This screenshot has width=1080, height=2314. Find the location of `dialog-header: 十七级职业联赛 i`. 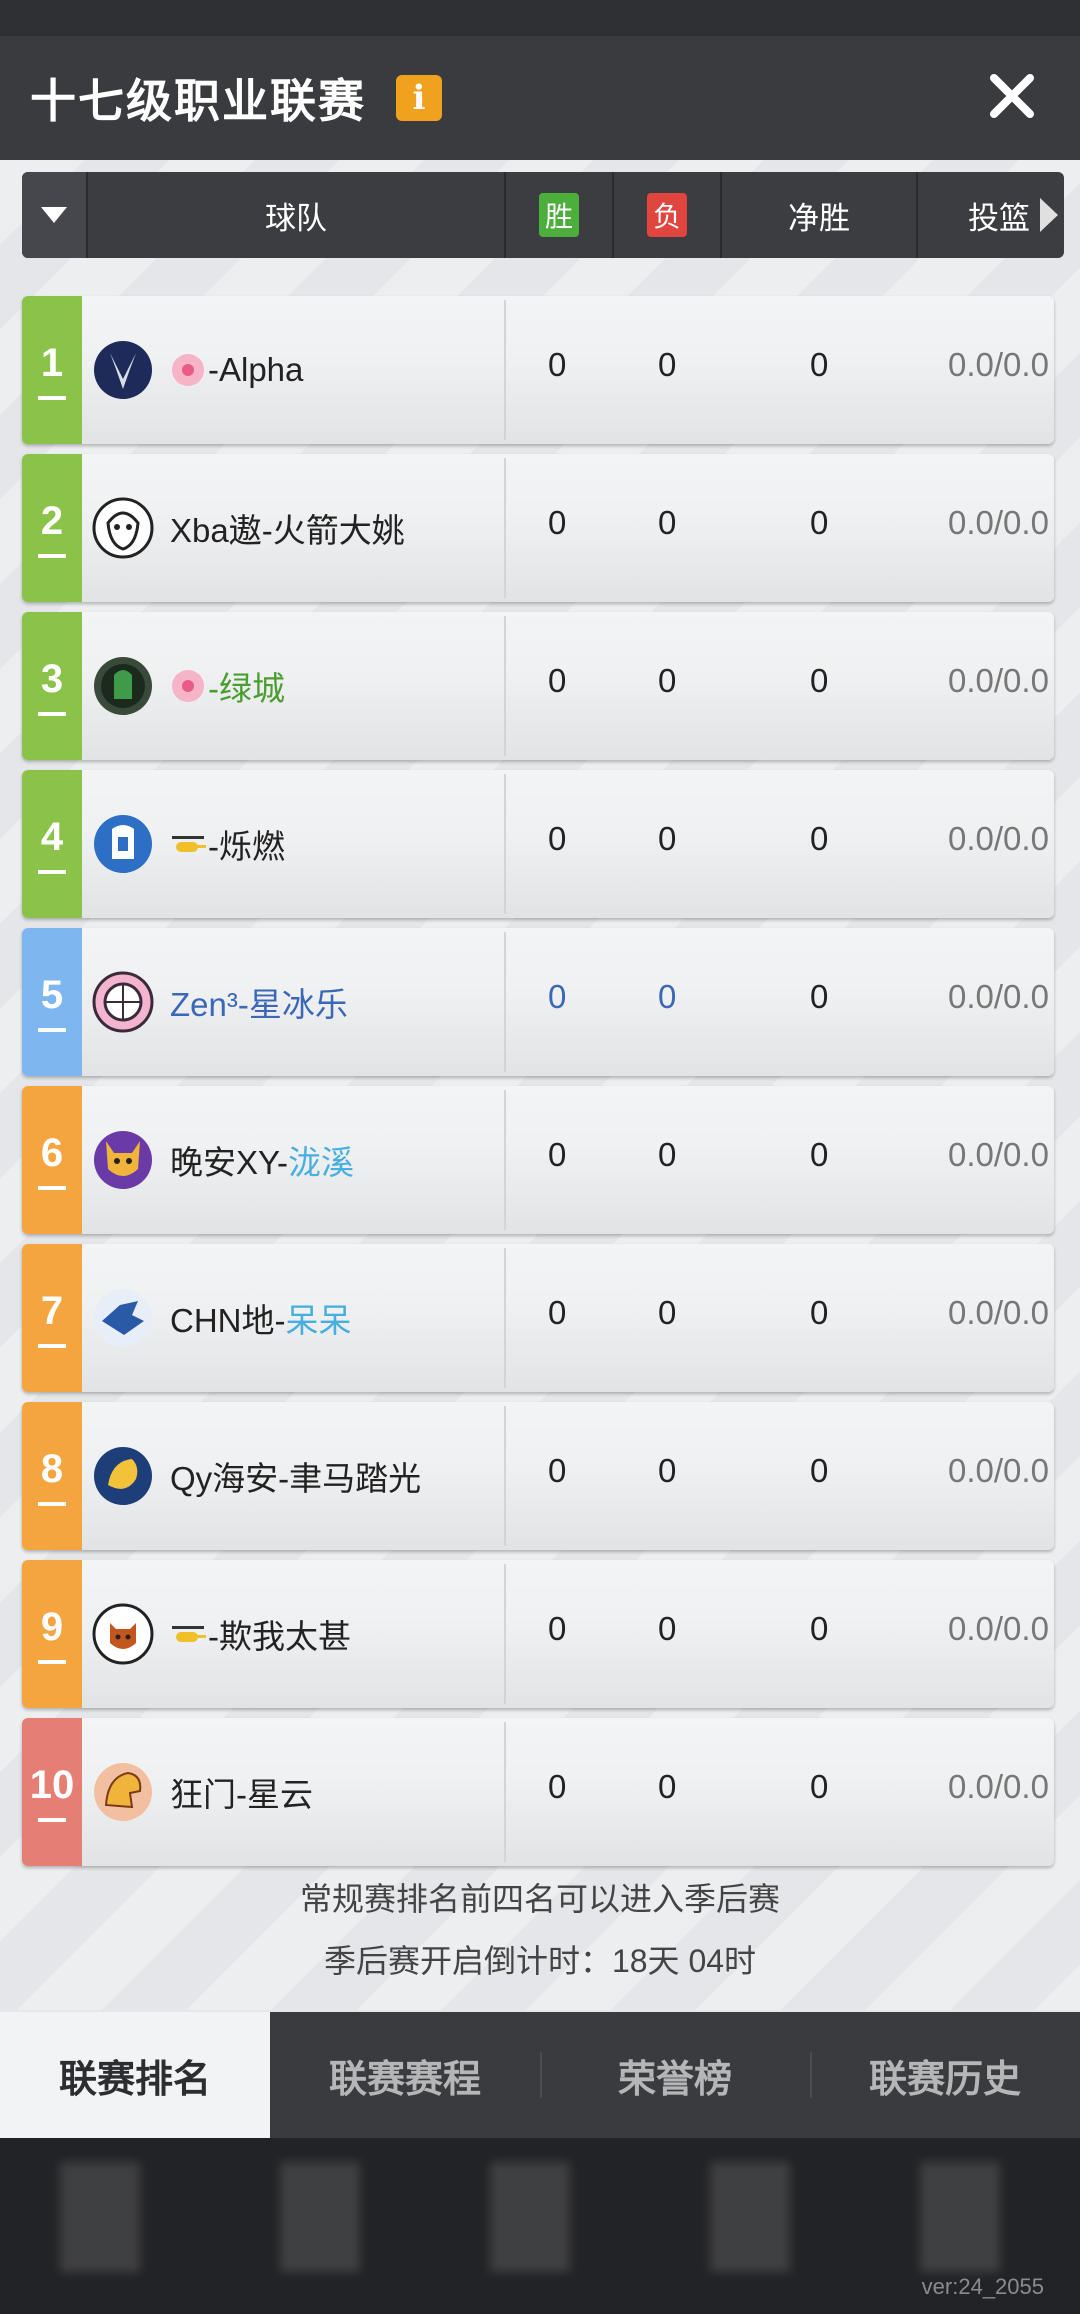

dialog-header: 十七级职业联赛 i is located at coordinates (540, 98).